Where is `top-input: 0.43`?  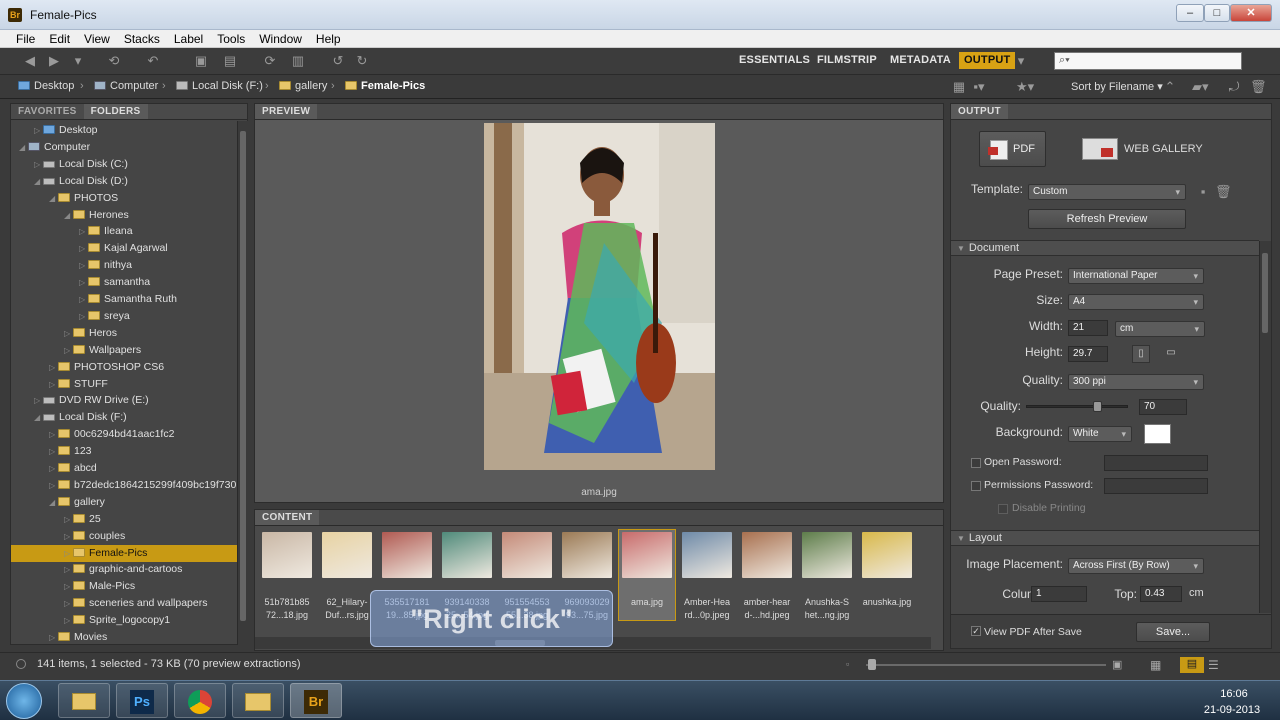
top-input: 0.43 is located at coordinates (1161, 594).